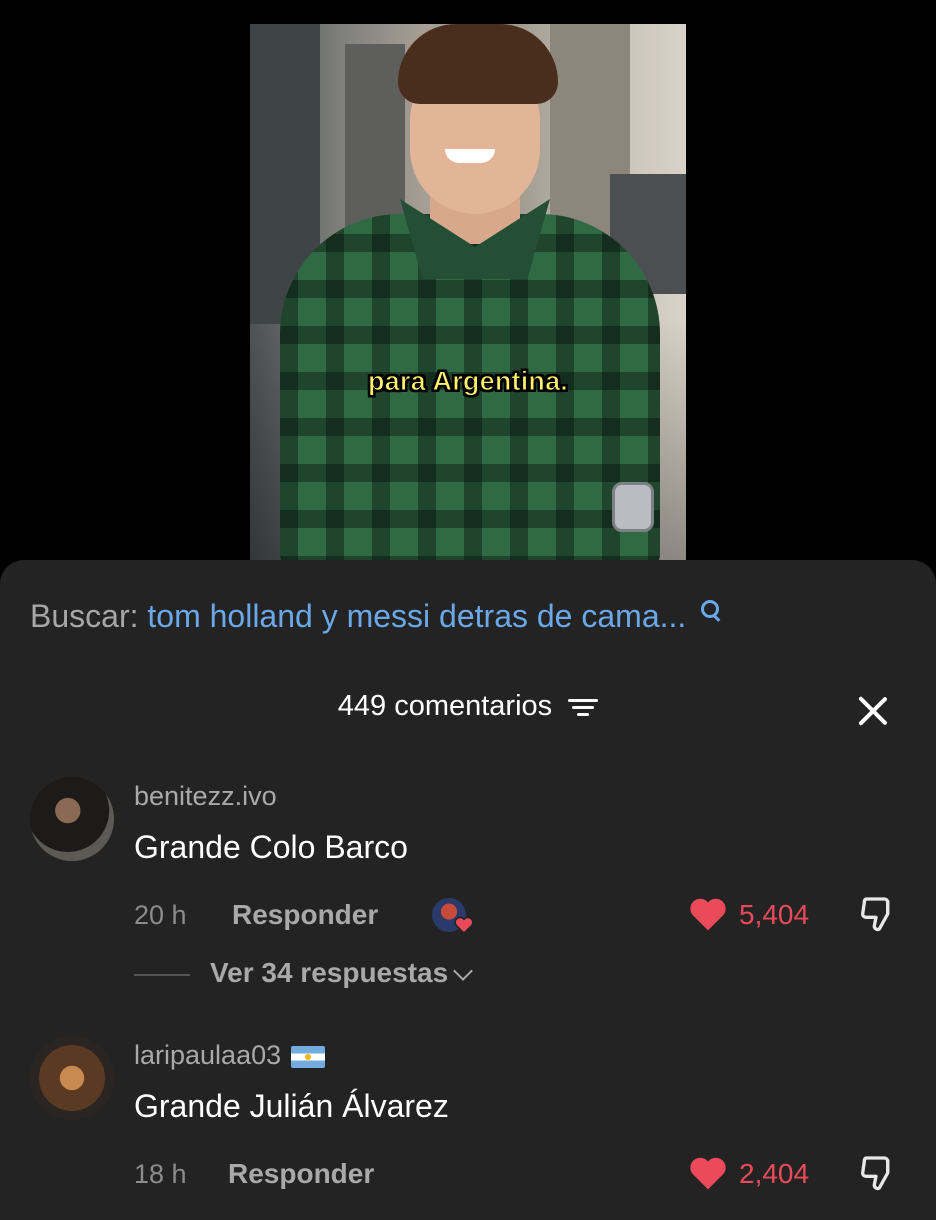 The image size is (936, 1220). What do you see at coordinates (84, 616) in the screenshot?
I see `search-prefix: Buscar:` at bounding box center [84, 616].